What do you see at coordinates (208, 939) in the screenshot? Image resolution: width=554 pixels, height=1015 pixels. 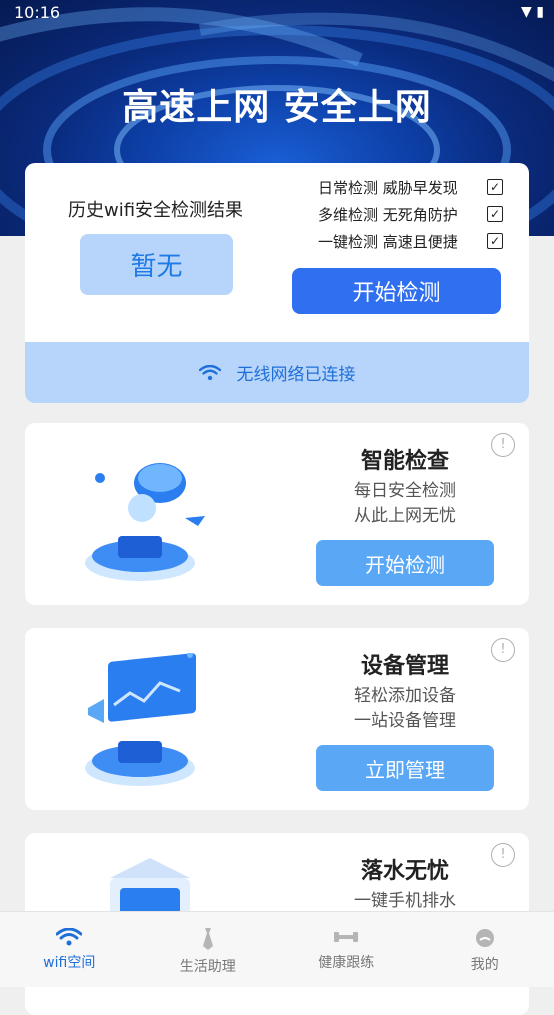 I see `tie-icon` at bounding box center [208, 939].